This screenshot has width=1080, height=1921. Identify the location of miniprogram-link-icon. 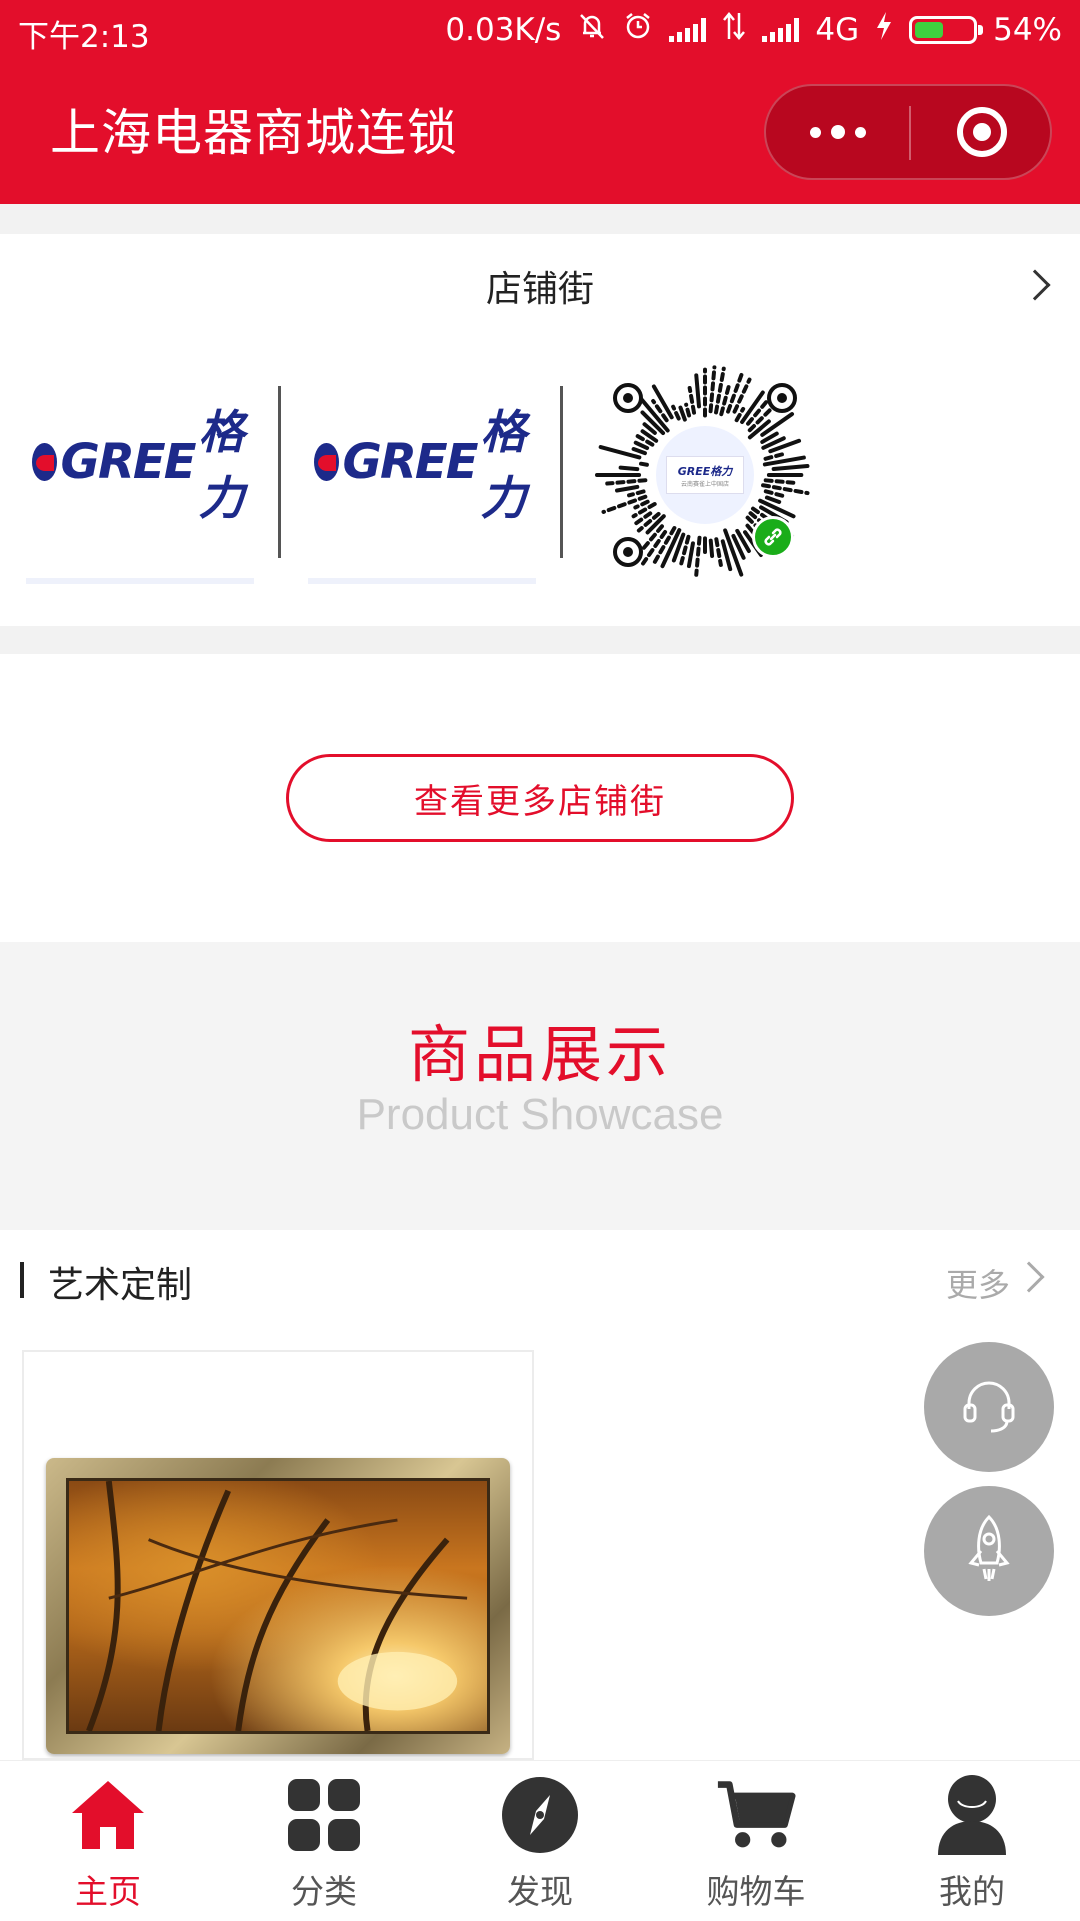
(773, 537).